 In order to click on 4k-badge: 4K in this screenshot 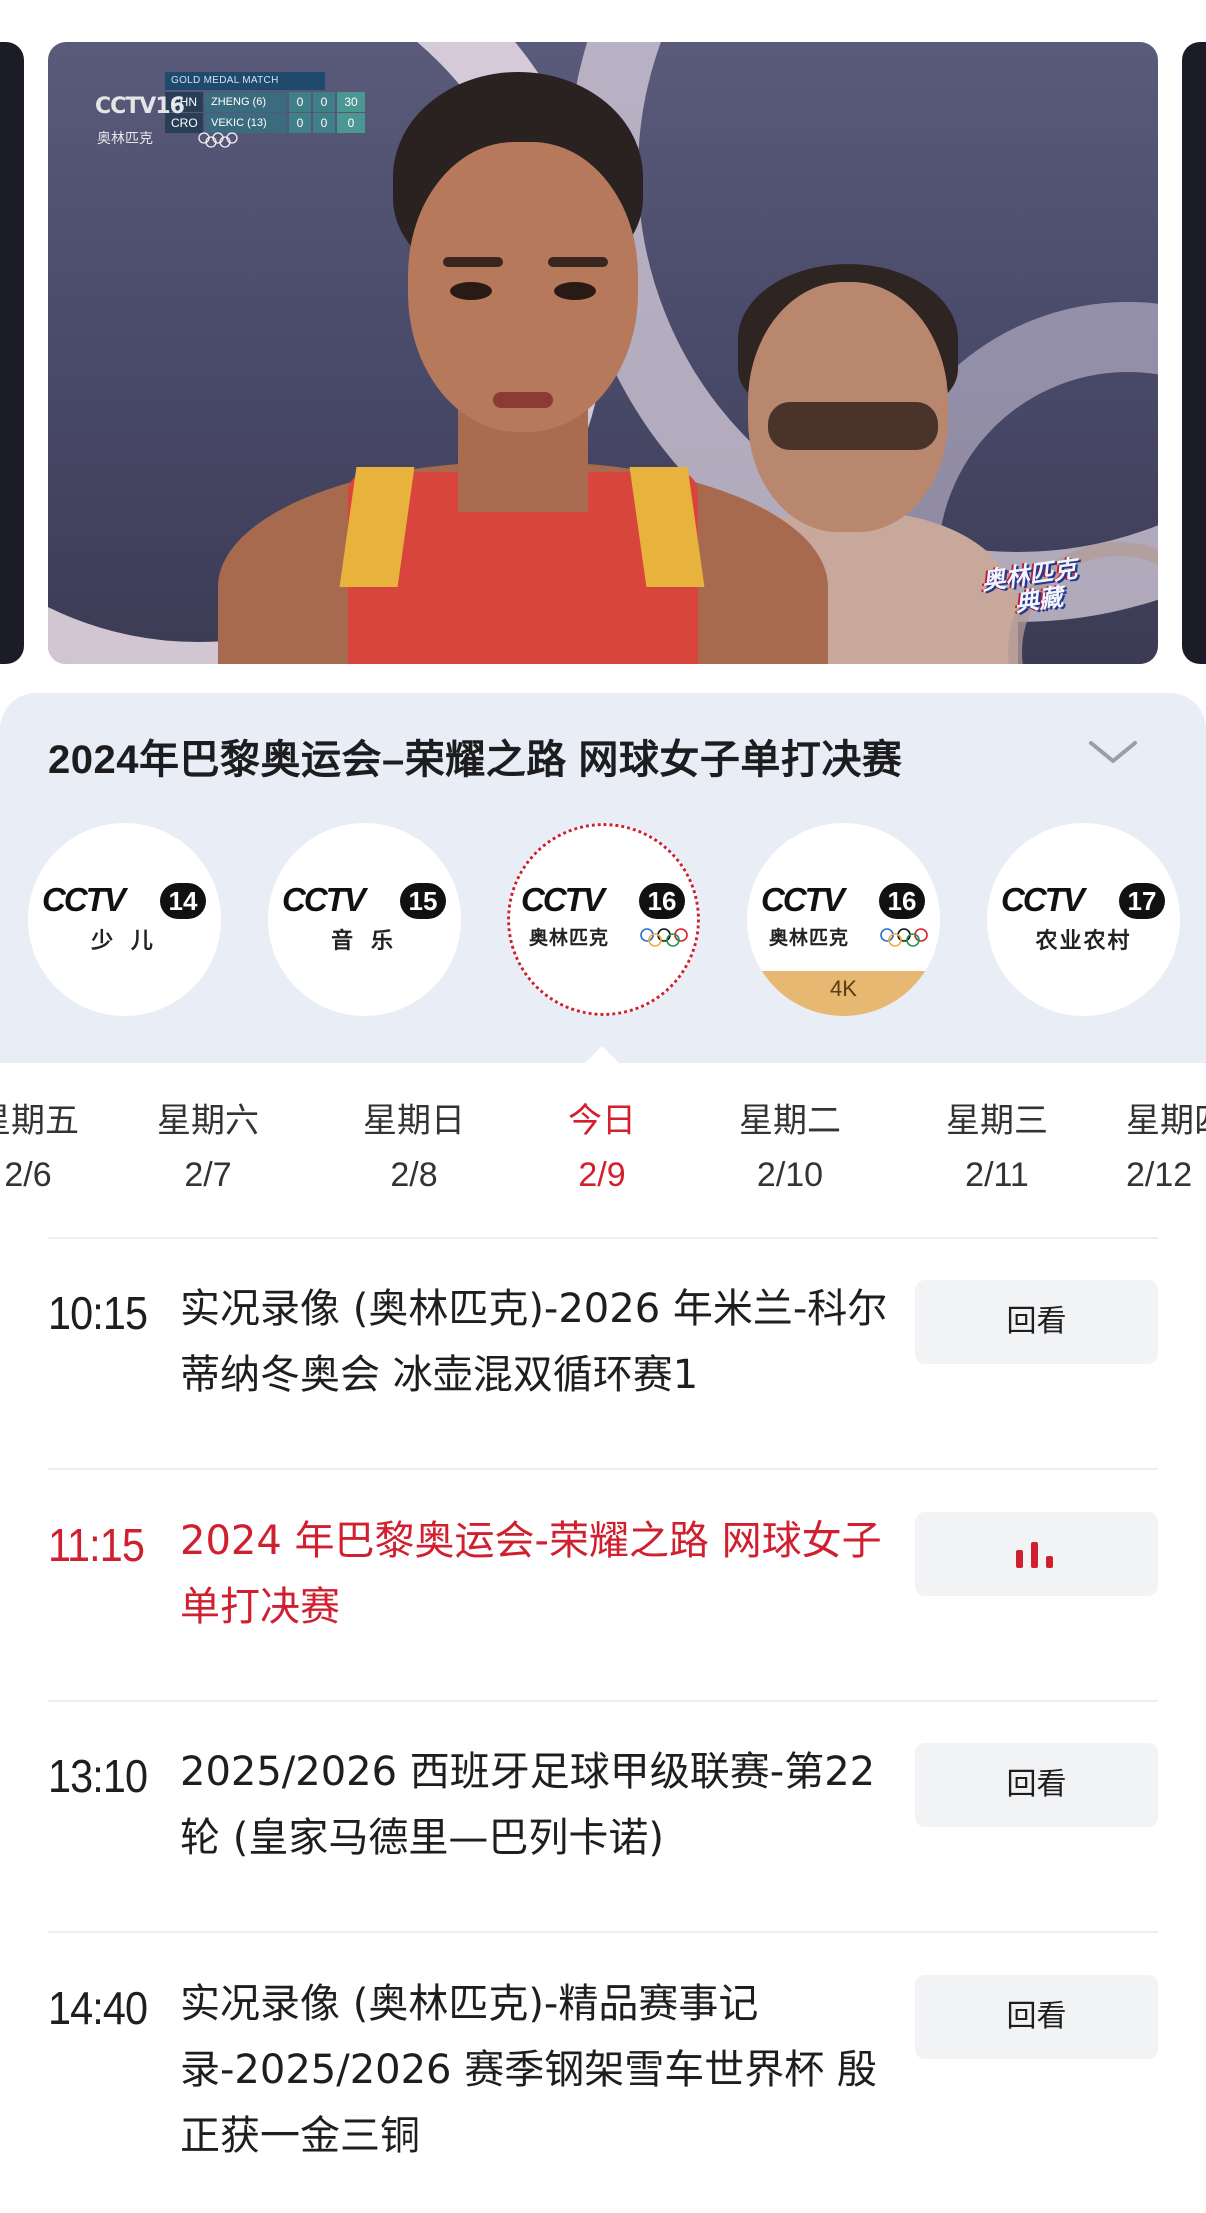, I will do `click(843, 993)`.